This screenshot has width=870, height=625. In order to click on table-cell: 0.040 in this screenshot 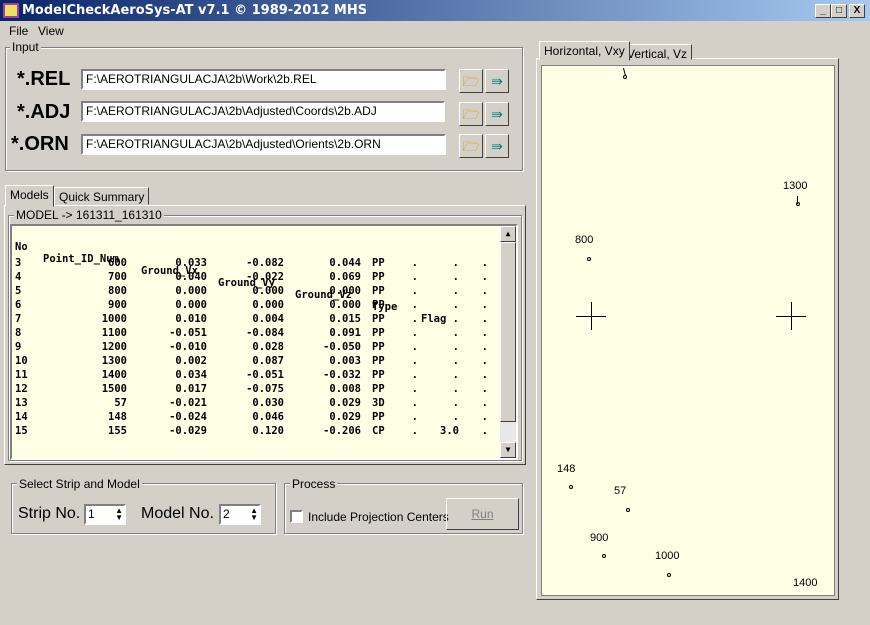, I will do `click(191, 277)`.